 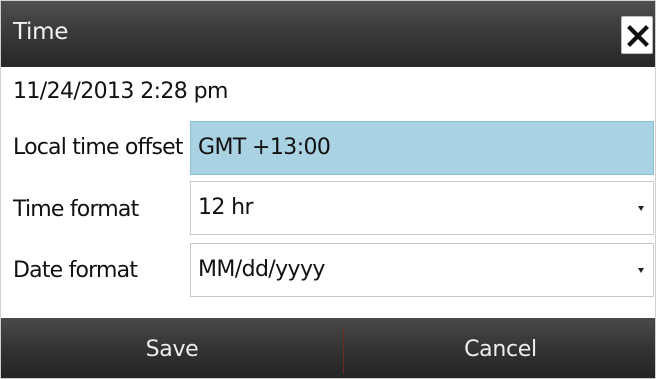 I want to click on date-format-label: Date format, so click(x=75, y=270).